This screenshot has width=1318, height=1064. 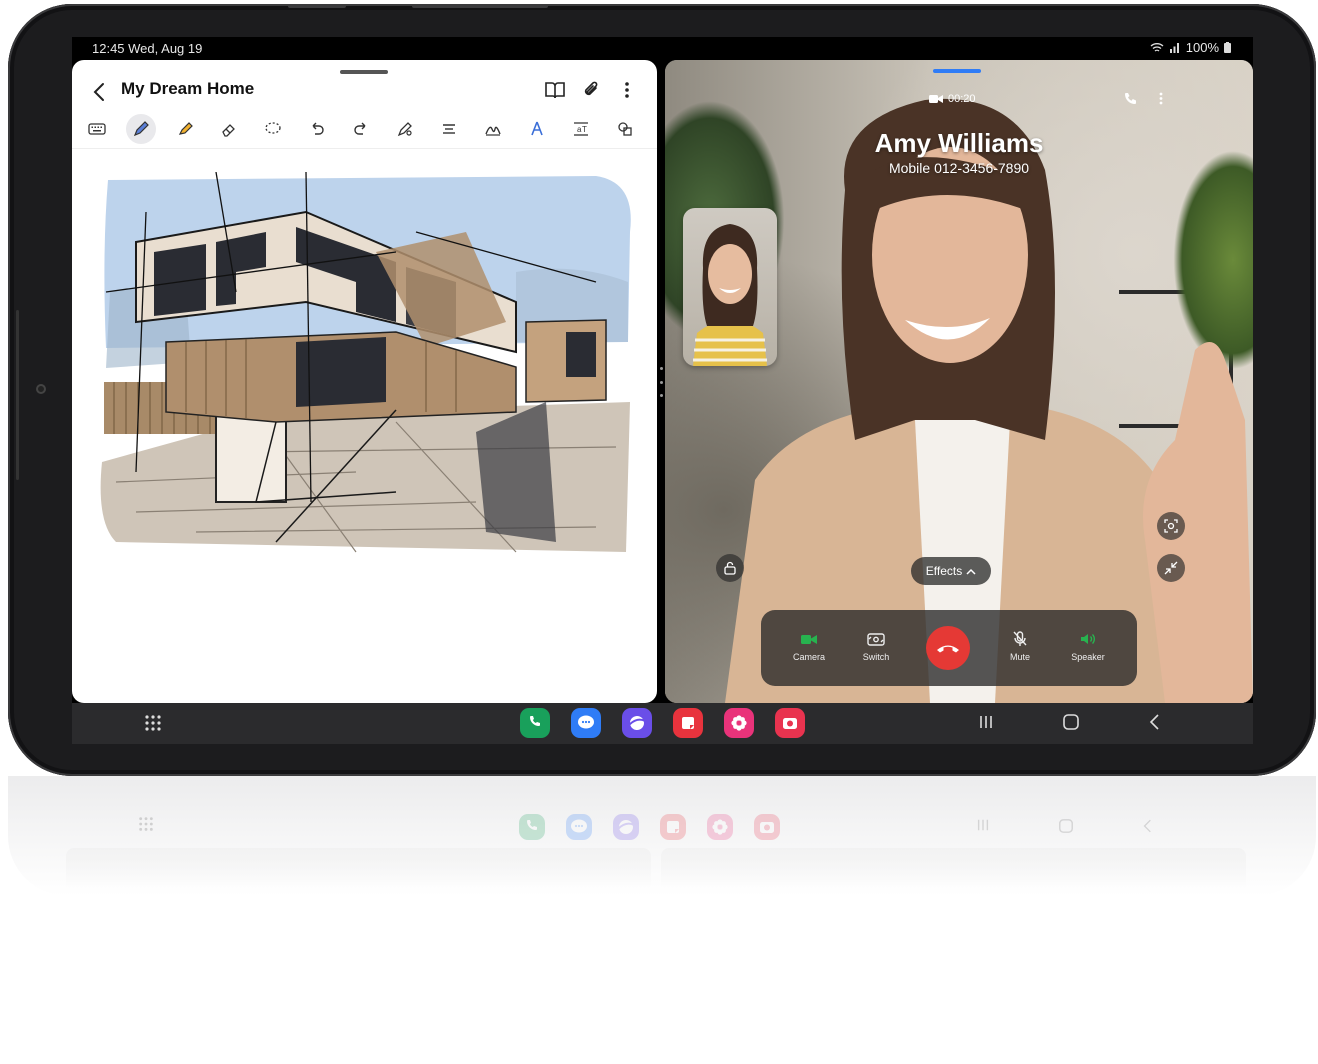 I want to click on app-dock, so click(x=662, y=723).